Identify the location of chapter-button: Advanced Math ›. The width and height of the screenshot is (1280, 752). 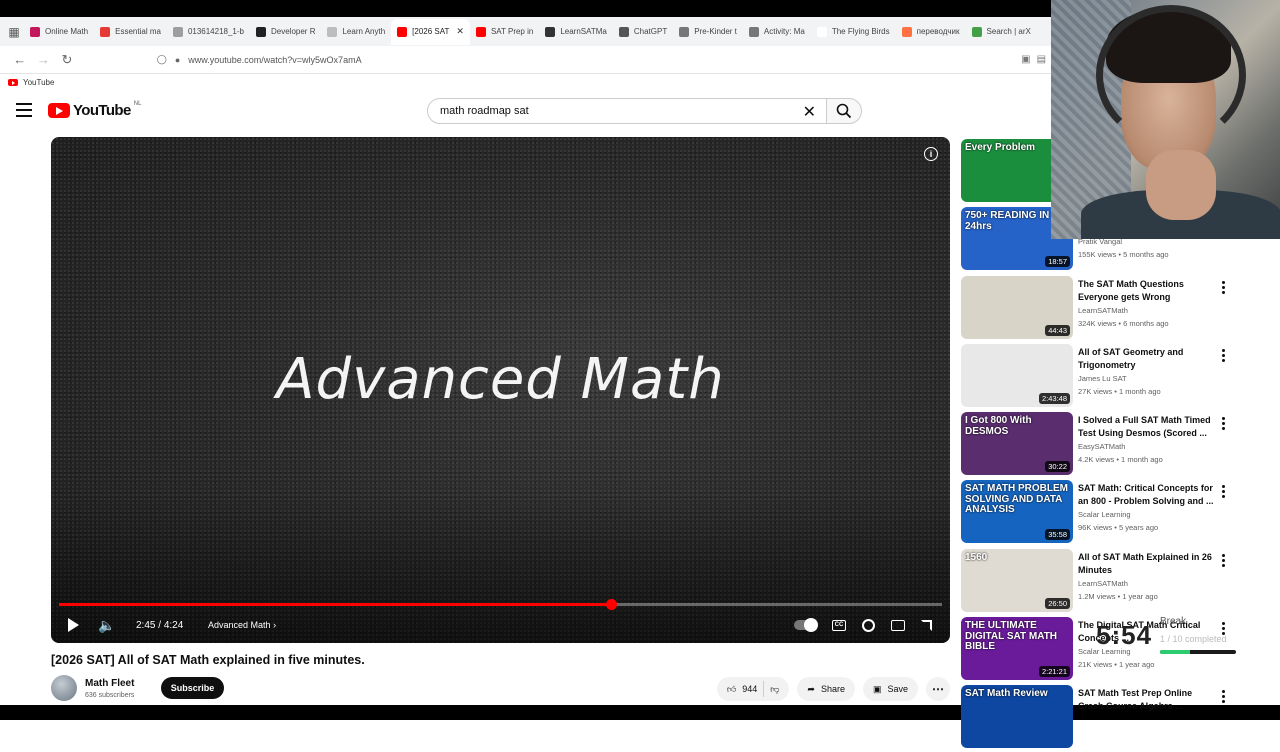
(242, 625).